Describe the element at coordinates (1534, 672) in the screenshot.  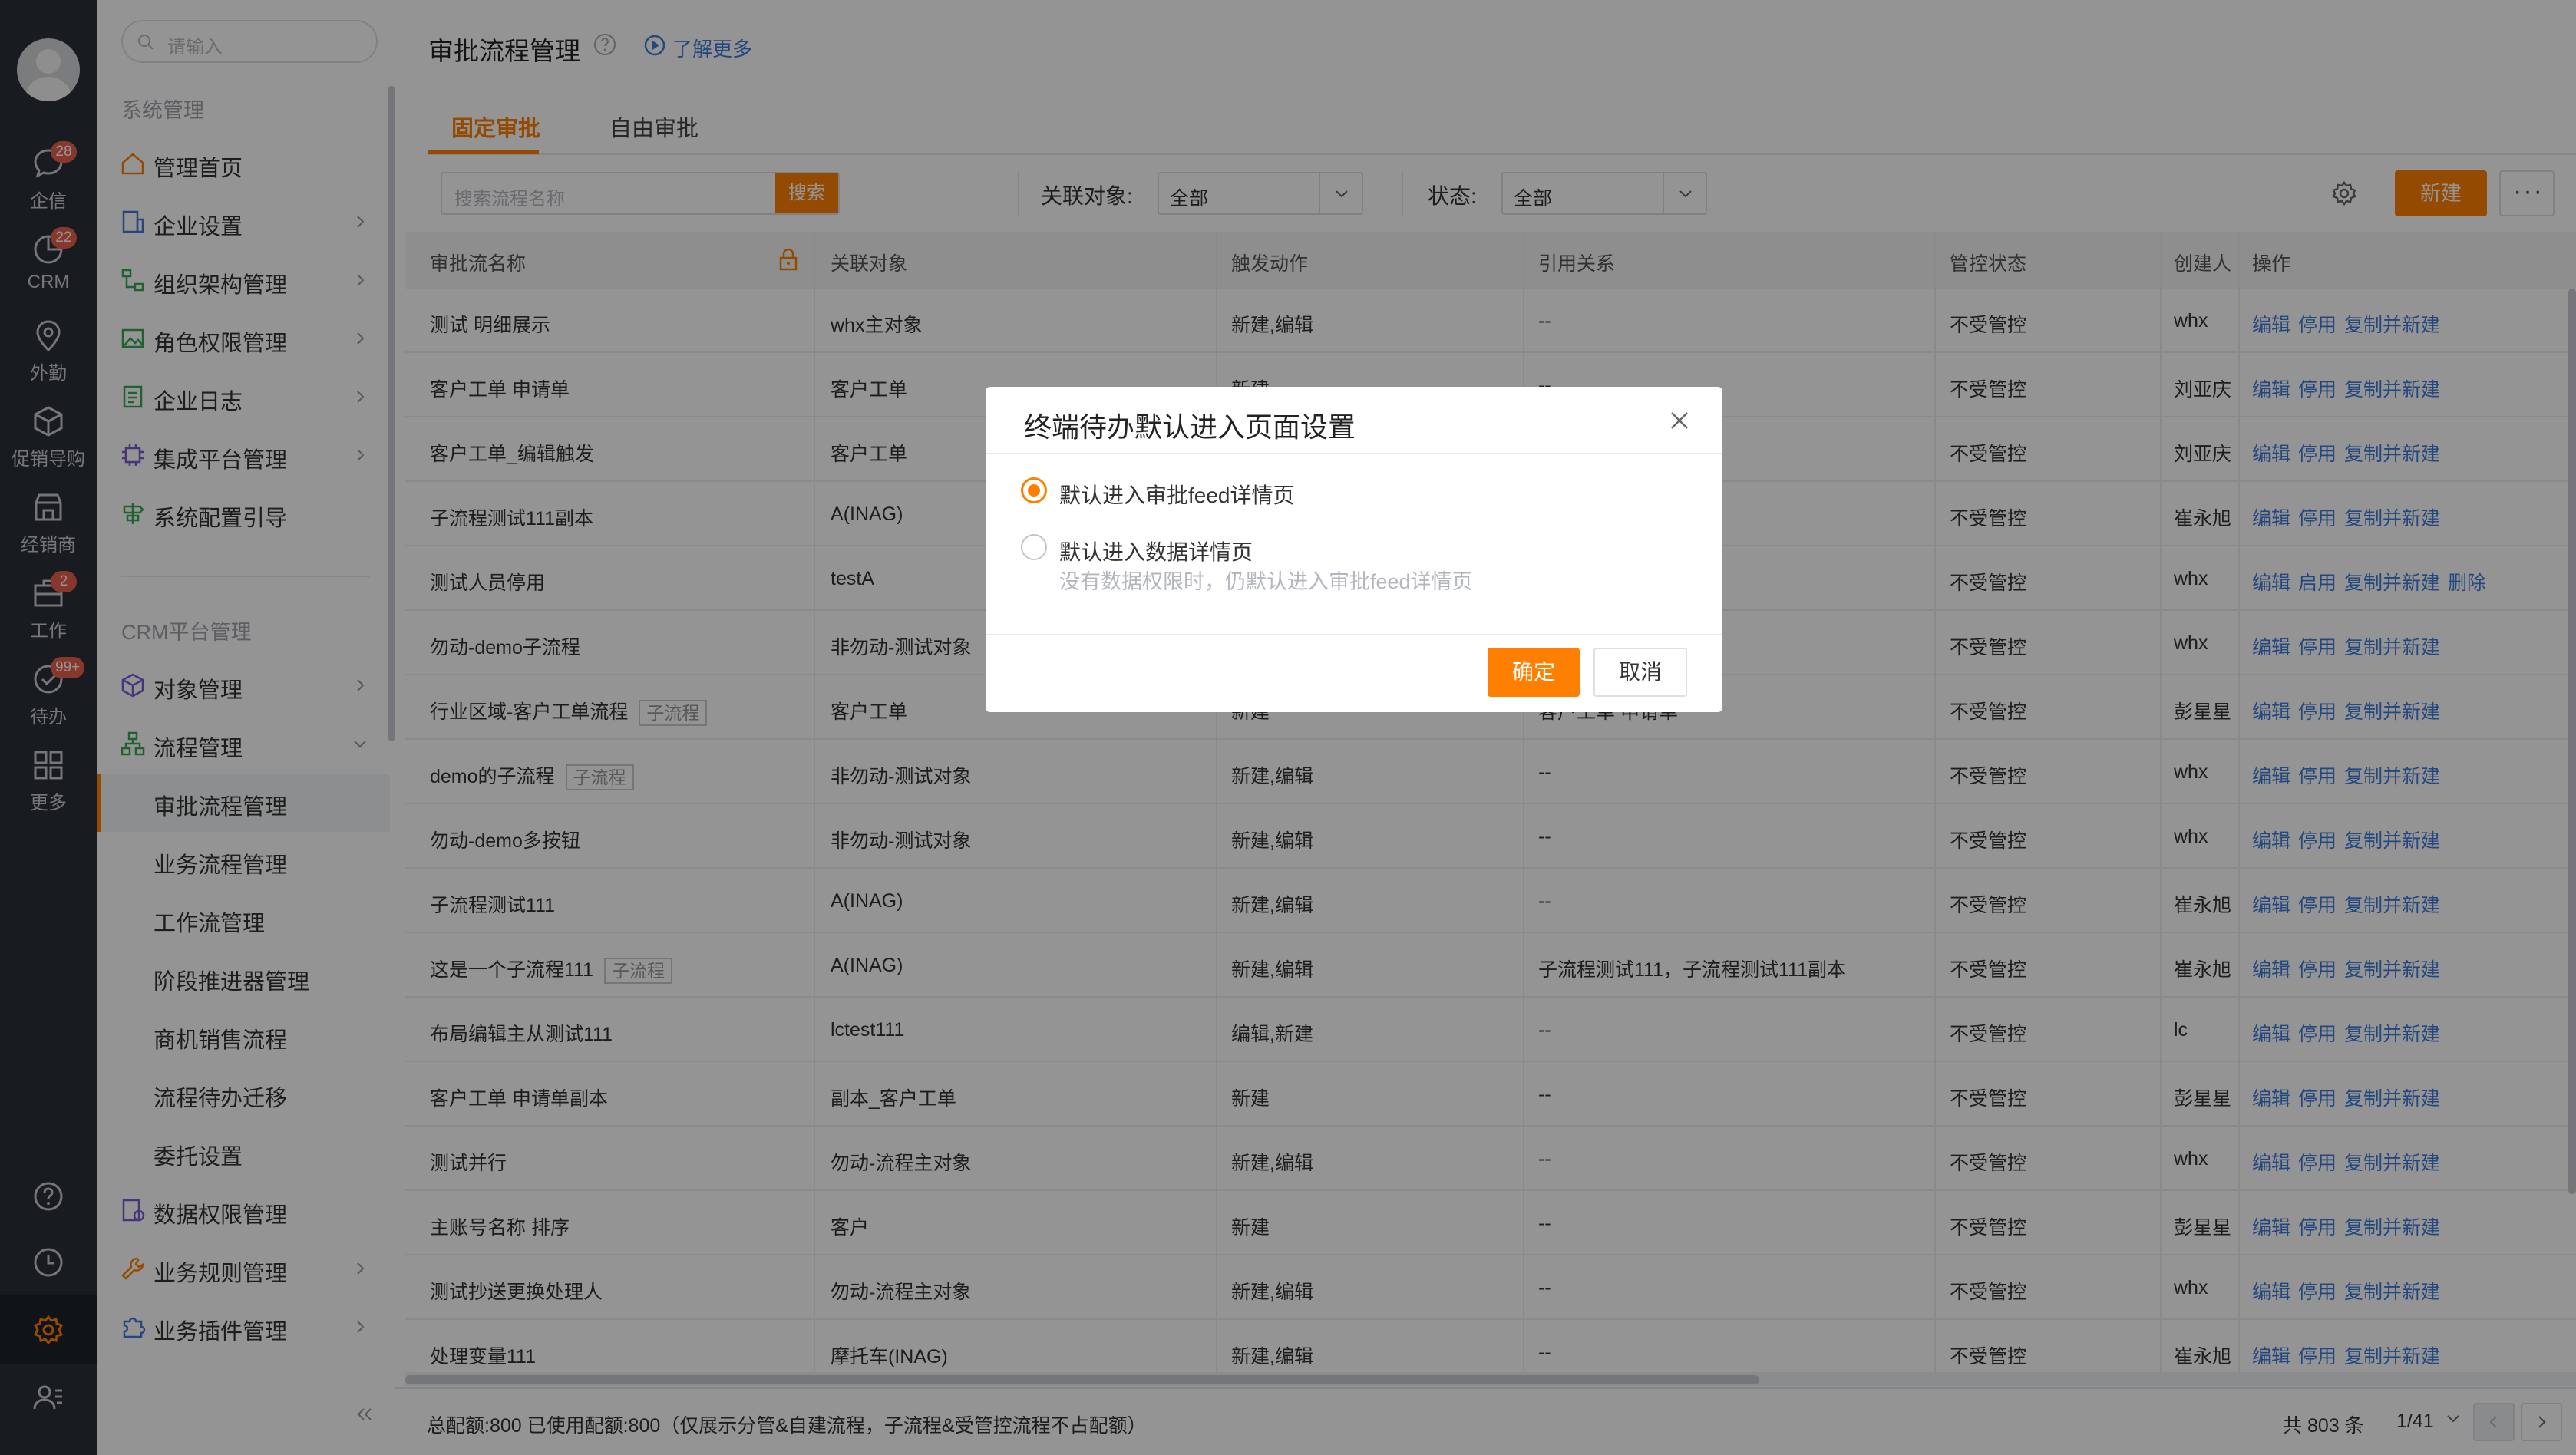
I see `confirm-button: 确定` at that location.